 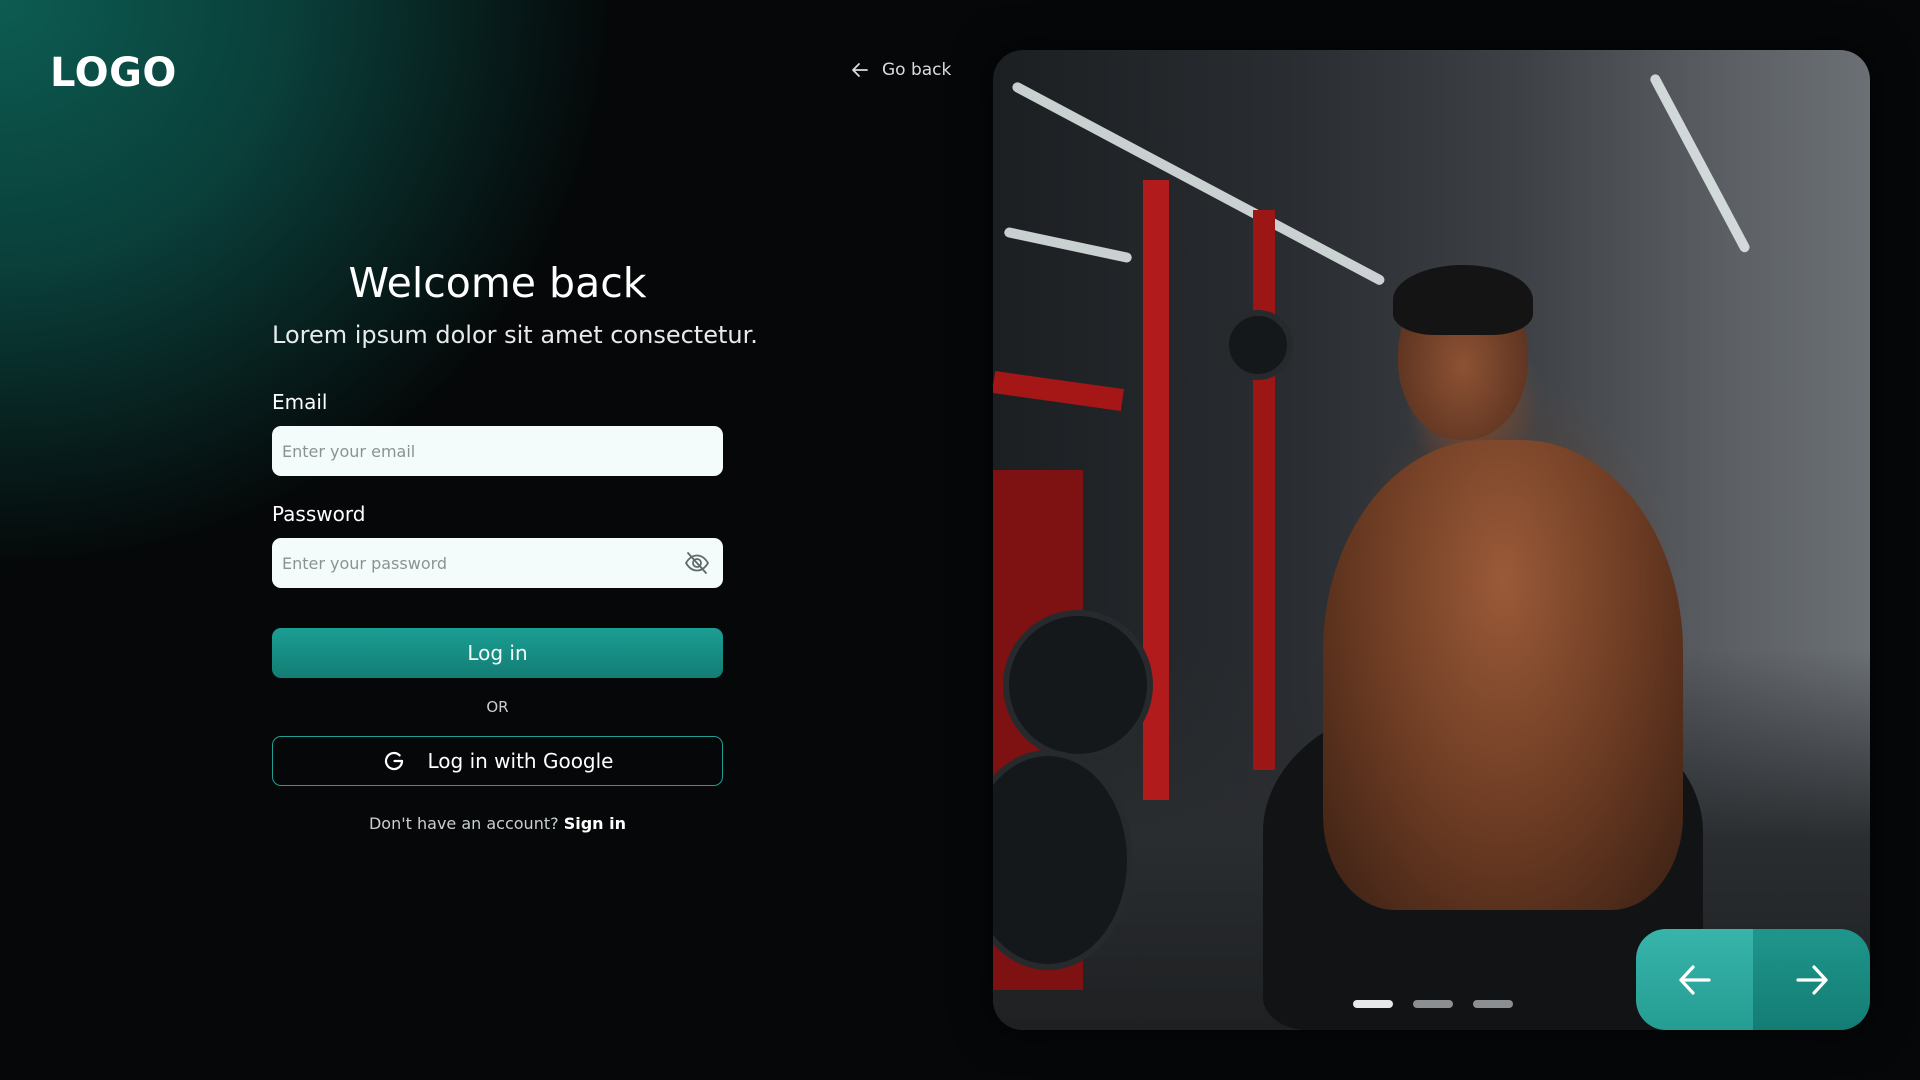 I want to click on or-divider: OR, so click(x=497, y=707).